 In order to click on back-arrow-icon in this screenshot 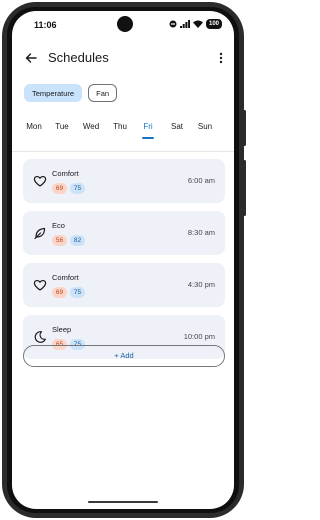, I will do `click(31, 58)`.